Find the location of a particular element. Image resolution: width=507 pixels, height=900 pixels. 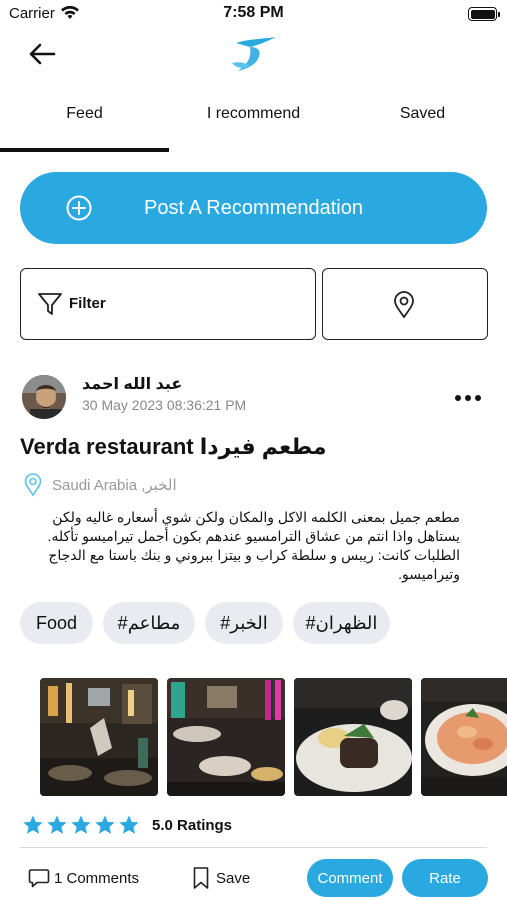

tag-chip: #الخبر is located at coordinates (244, 623).